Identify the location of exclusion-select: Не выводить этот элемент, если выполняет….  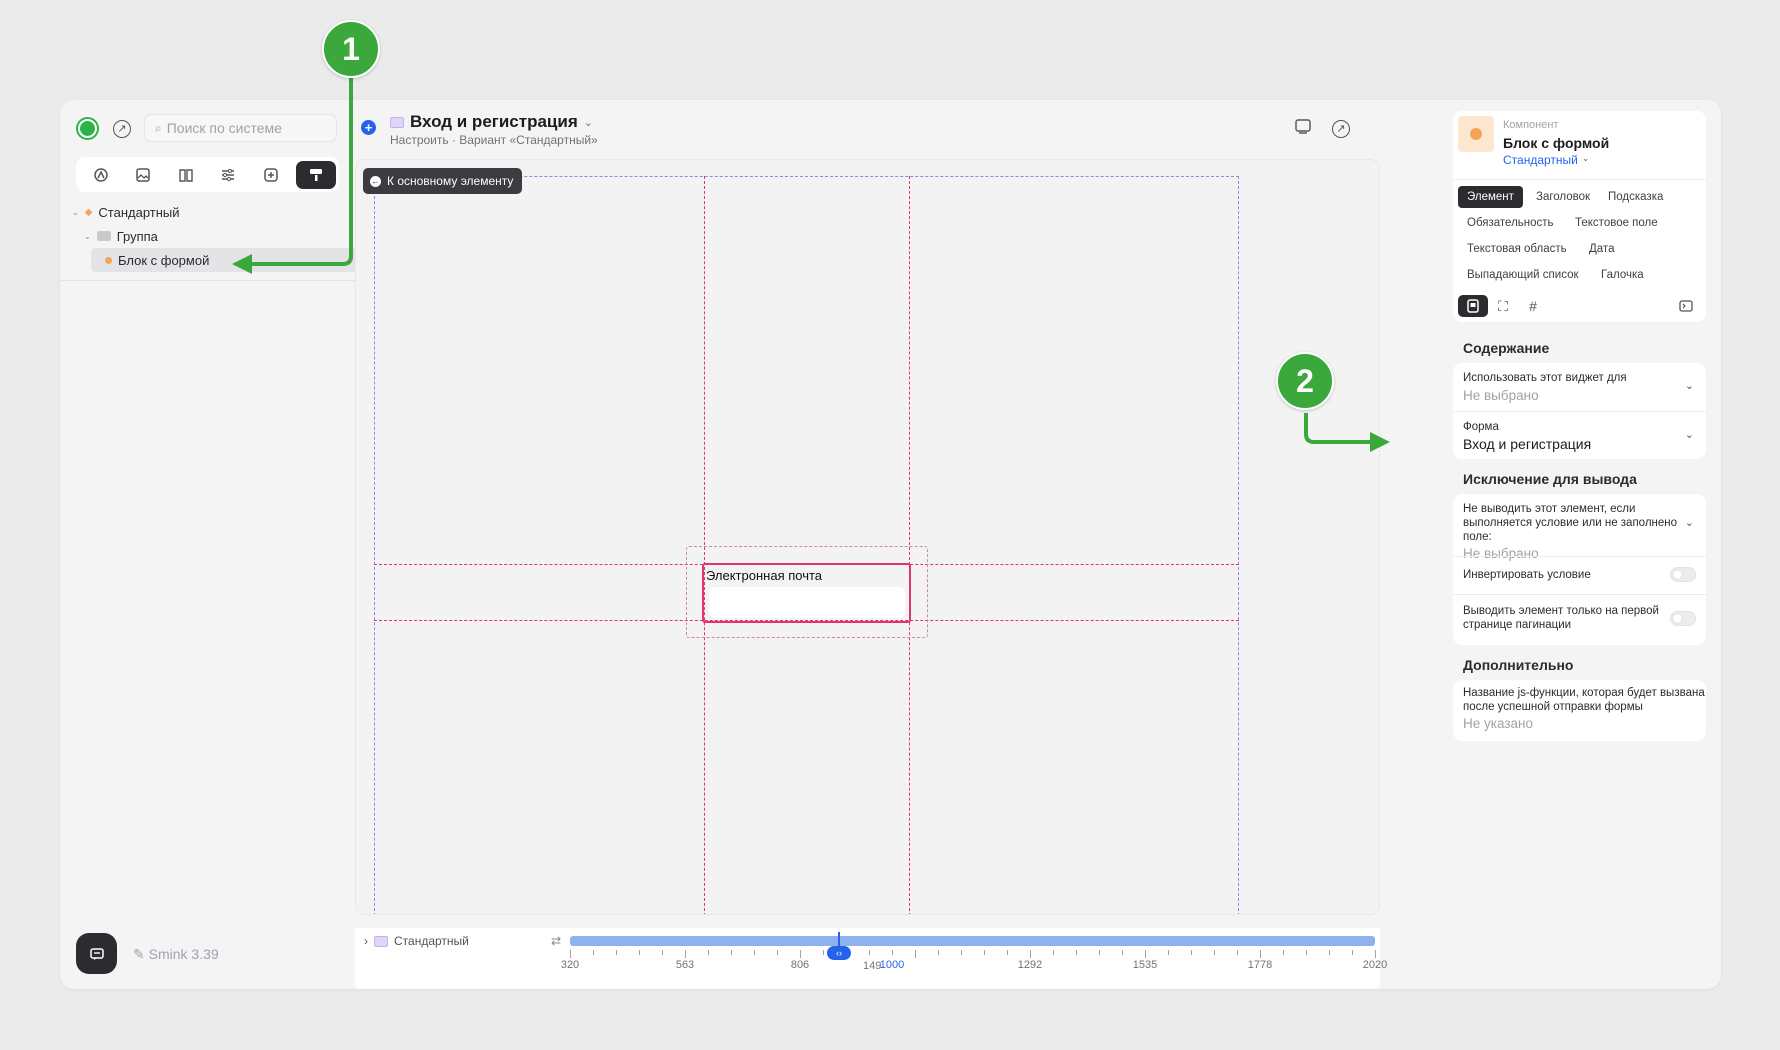
(1575, 531).